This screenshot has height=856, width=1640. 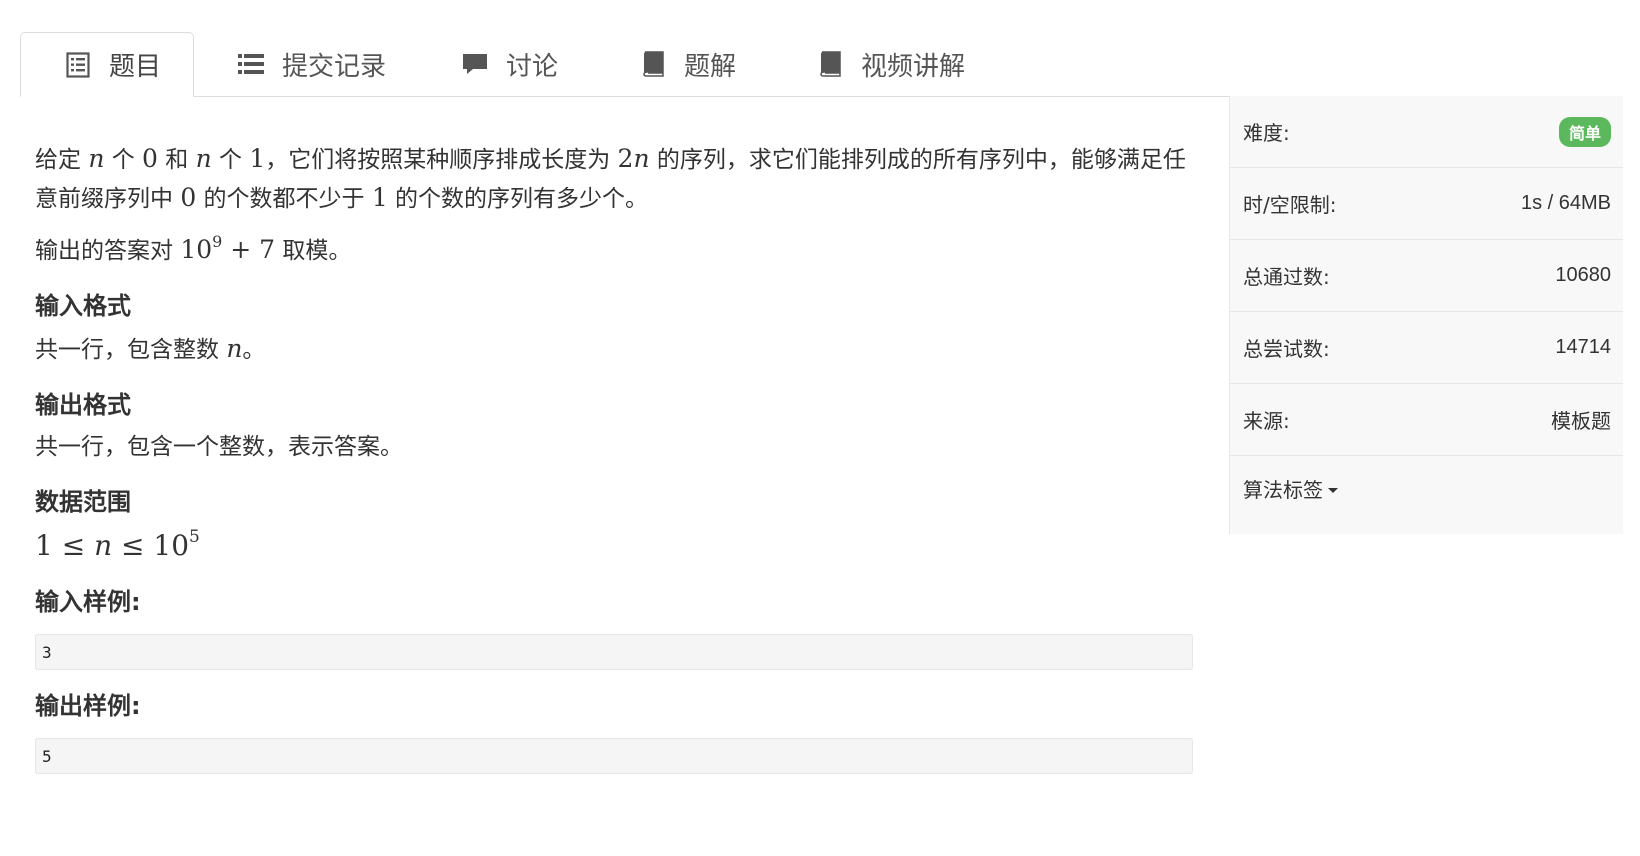 I want to click on source-value: 模板题, so click(x=1581, y=419).